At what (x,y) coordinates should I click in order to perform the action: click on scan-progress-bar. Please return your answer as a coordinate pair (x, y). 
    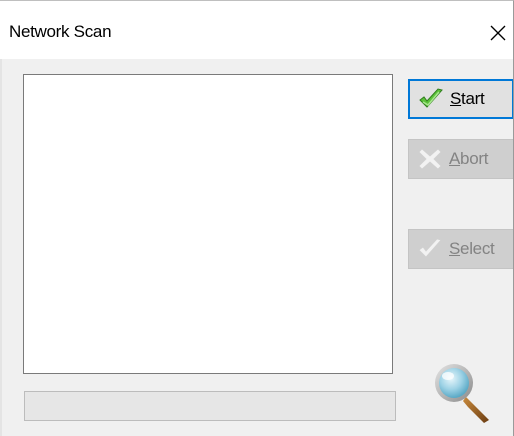
    Looking at the image, I should click on (210, 406).